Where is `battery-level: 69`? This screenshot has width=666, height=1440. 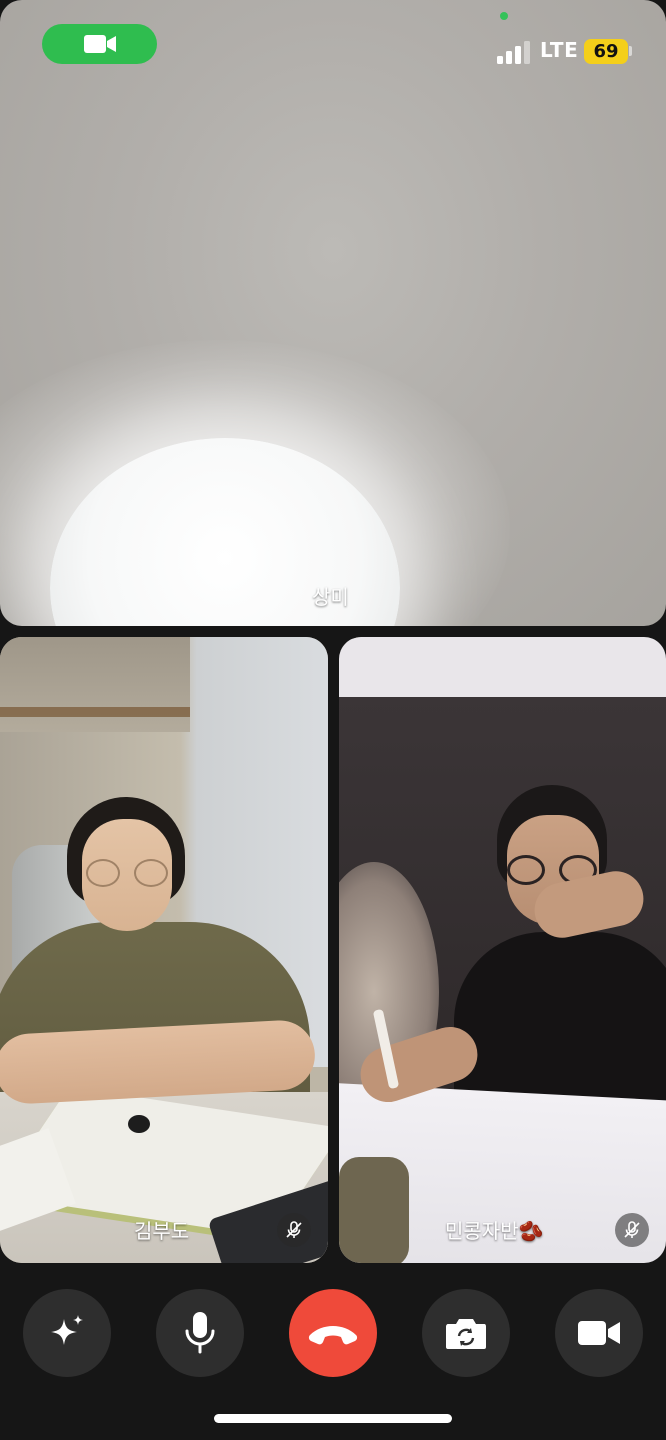 battery-level: 69 is located at coordinates (606, 51).